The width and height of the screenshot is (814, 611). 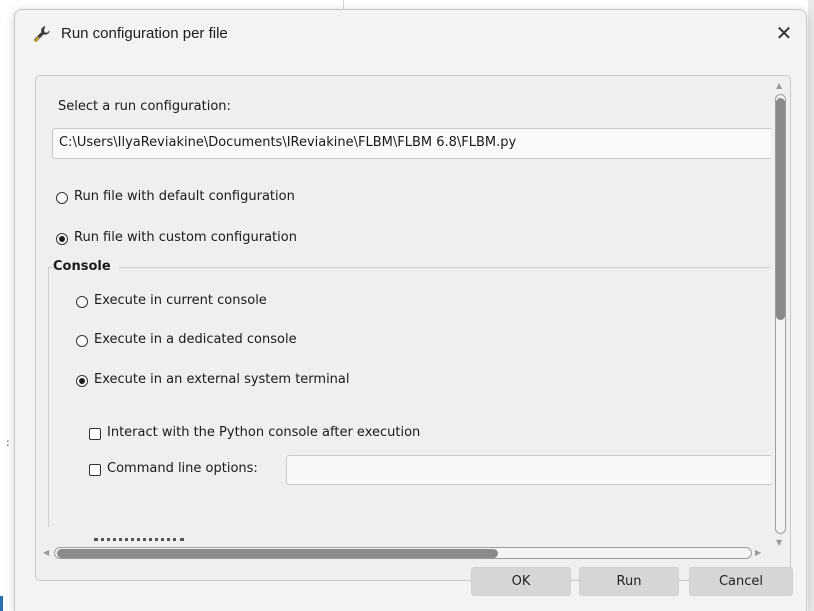 I want to click on console-group-title: Console, so click(x=86, y=266).